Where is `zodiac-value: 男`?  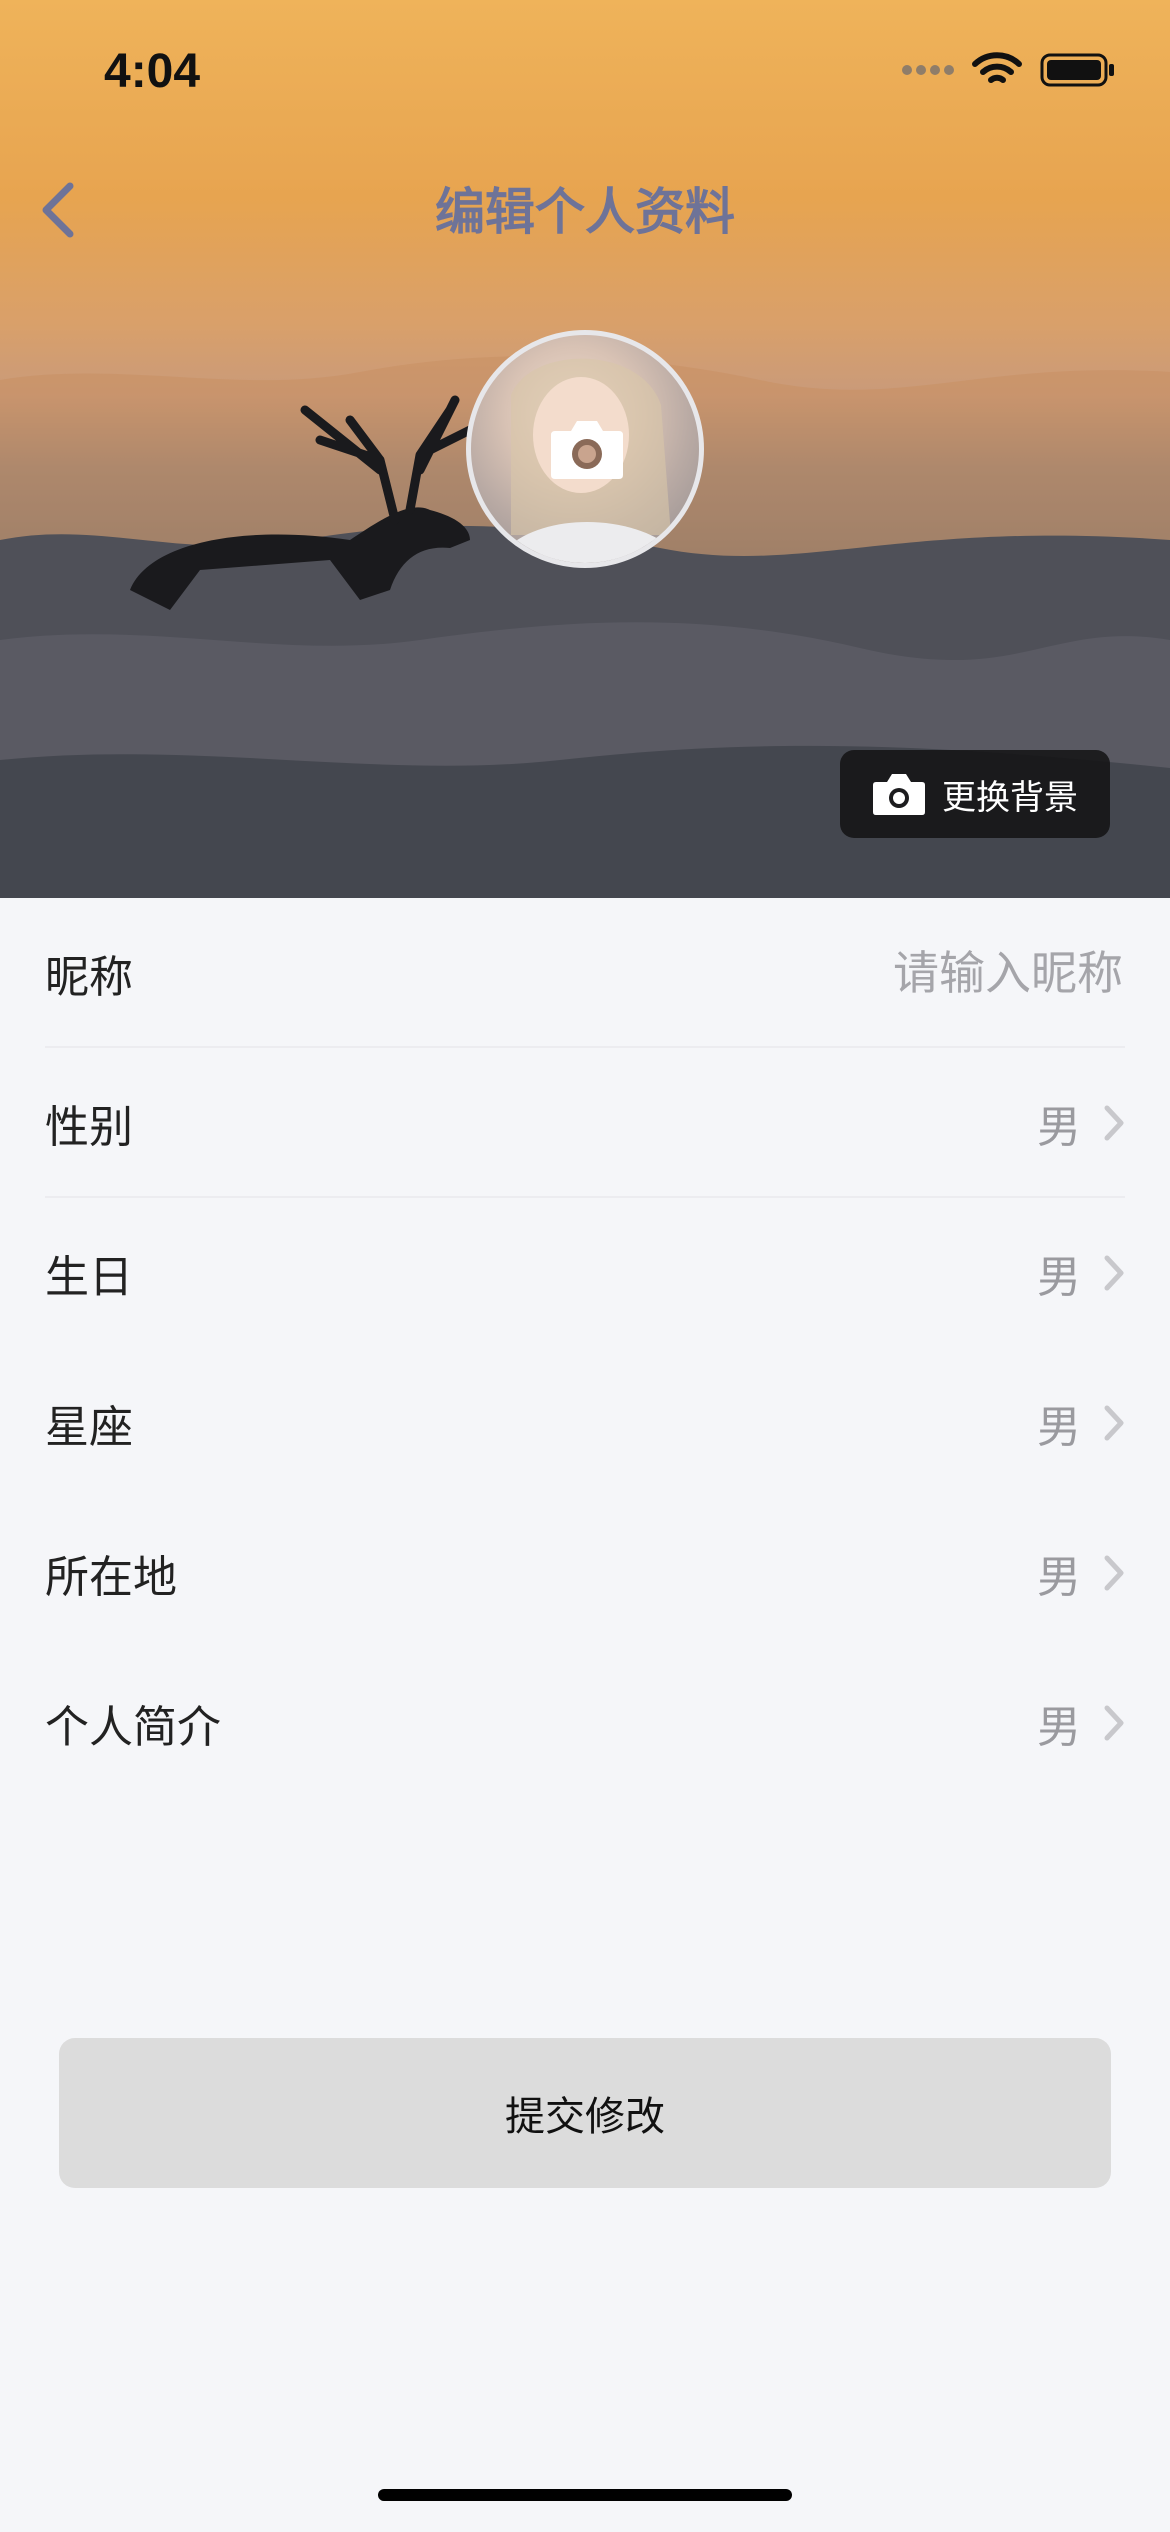 zodiac-value: 男 is located at coordinates (1059, 1427).